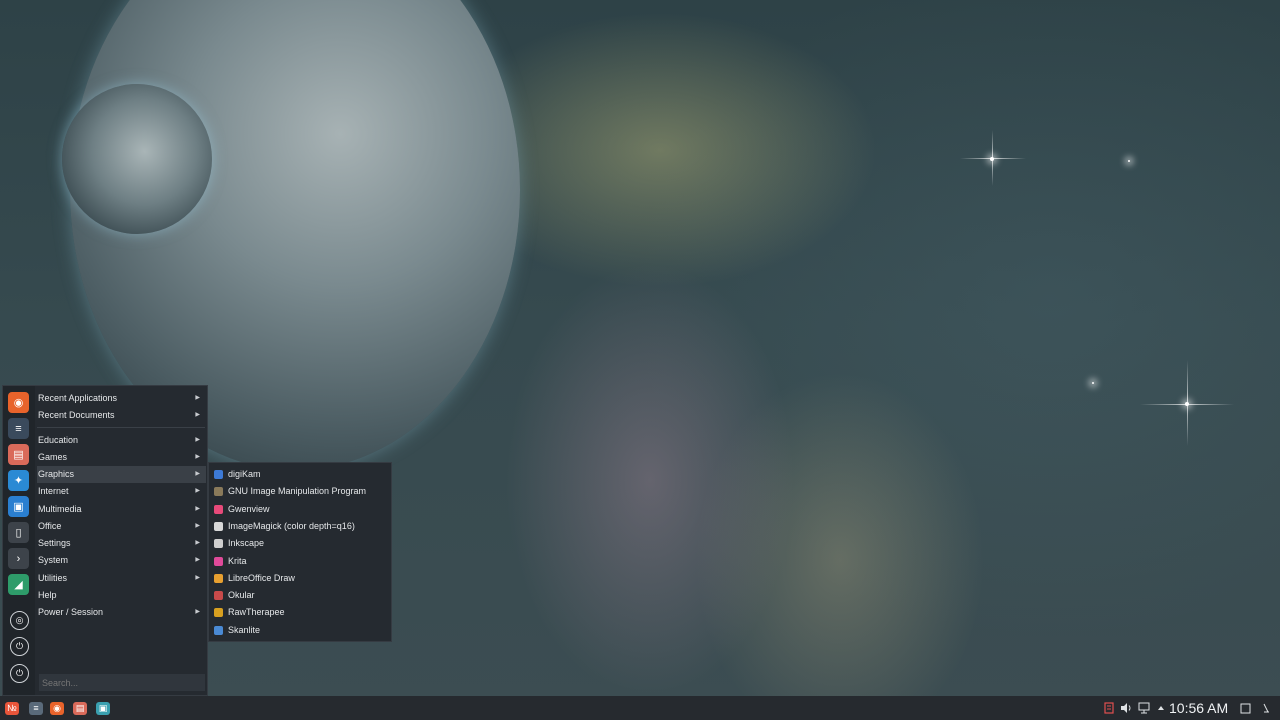 This screenshot has width=1280, height=720. What do you see at coordinates (218, 544) in the screenshot?
I see `inkscape-icon` at bounding box center [218, 544].